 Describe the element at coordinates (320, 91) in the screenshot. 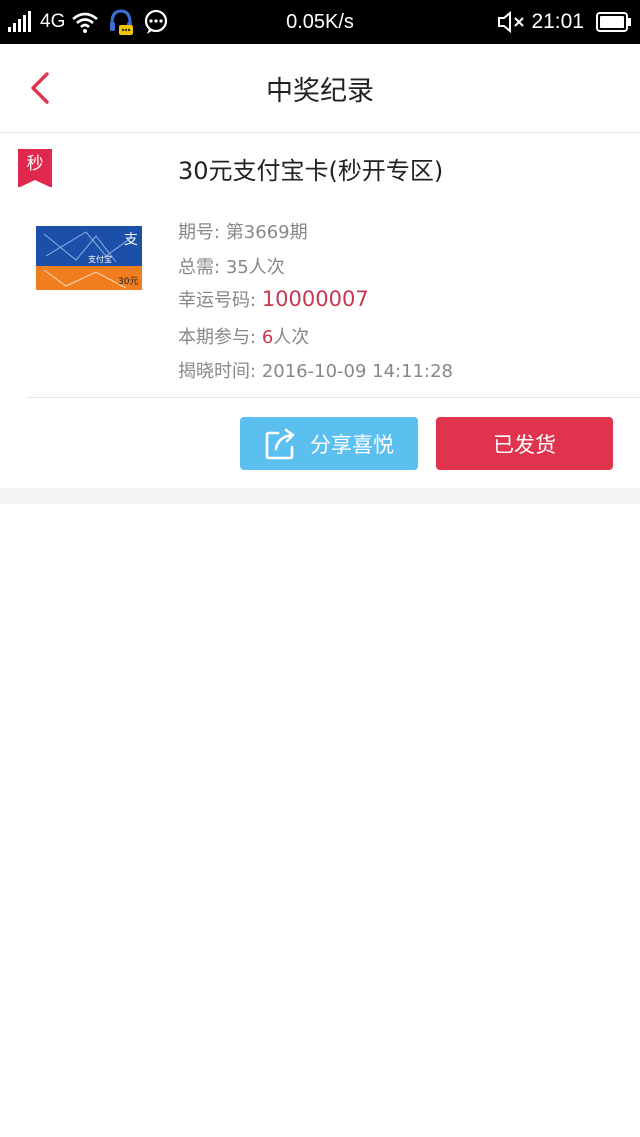

I see `page-title: 中奖纪录` at that location.